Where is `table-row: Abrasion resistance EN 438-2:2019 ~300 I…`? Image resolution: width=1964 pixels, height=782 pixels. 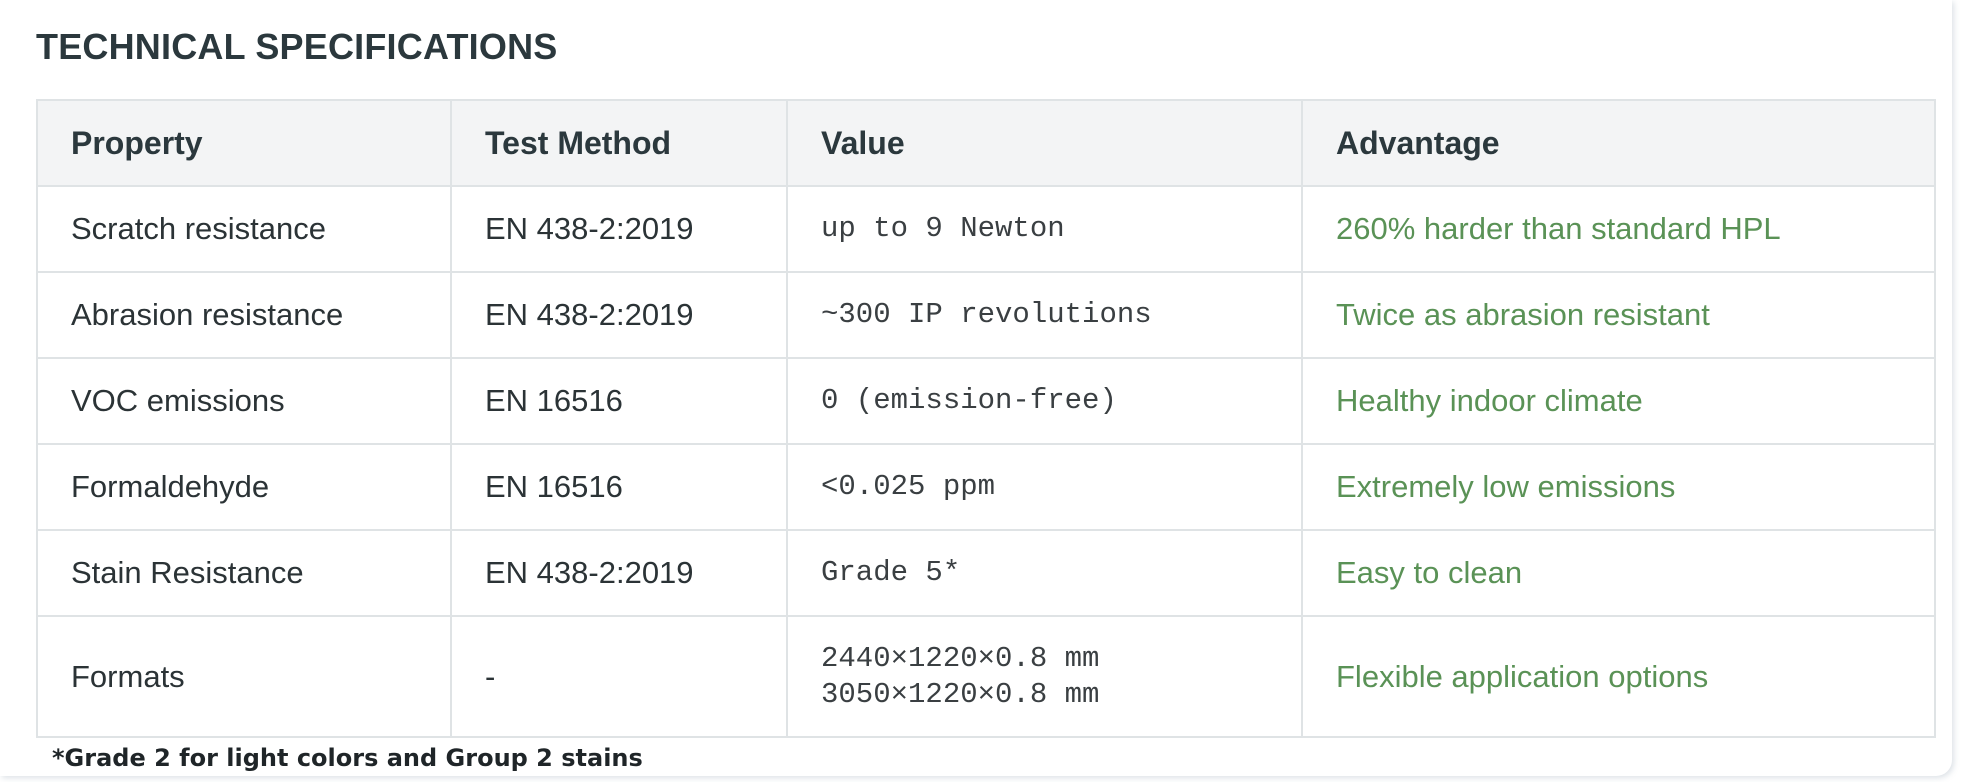 table-row: Abrasion resistance EN 438-2:2019 ~300 I… is located at coordinates (986, 315).